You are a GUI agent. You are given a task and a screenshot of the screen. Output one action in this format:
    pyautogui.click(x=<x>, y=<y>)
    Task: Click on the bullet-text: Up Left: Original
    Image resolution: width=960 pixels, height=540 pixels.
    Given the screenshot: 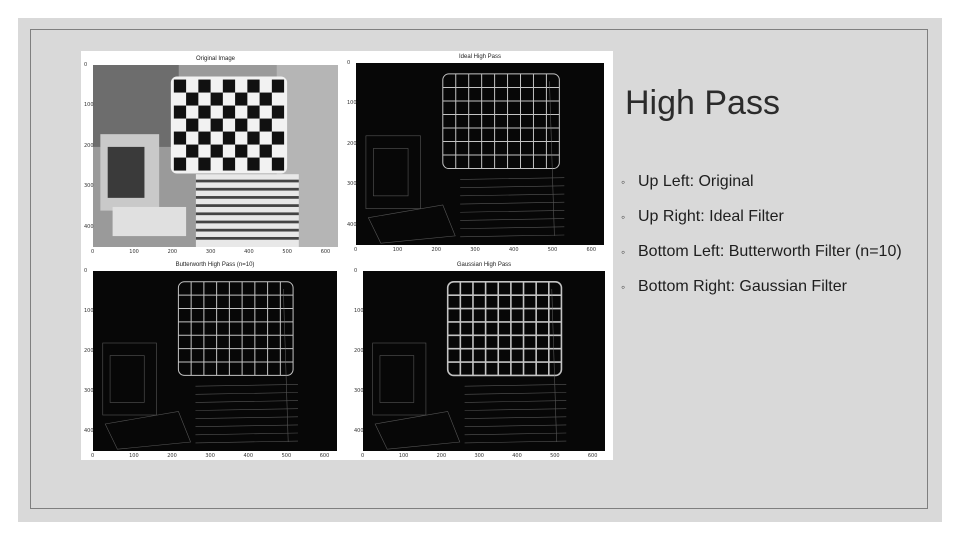 What is the action you would take?
    pyautogui.click(x=696, y=181)
    